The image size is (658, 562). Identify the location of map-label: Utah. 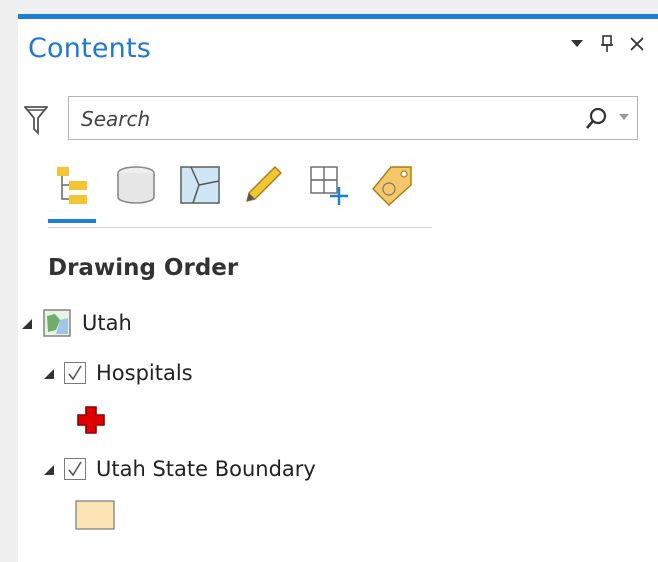
(107, 323).